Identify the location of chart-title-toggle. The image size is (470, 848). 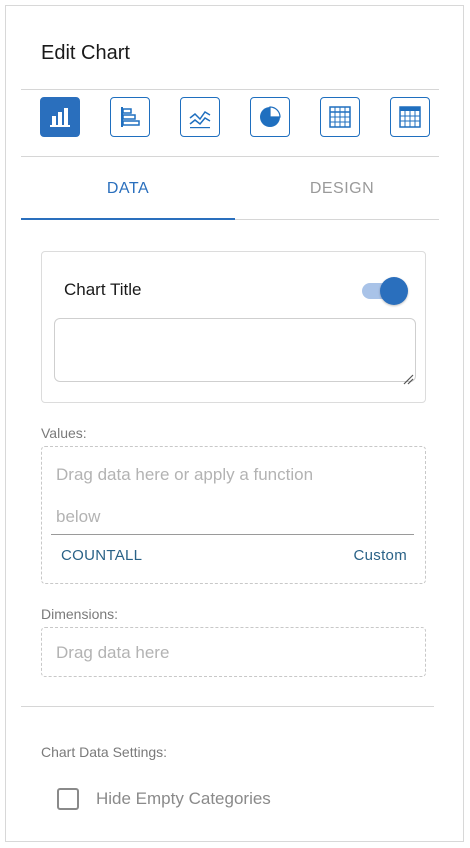
(386, 290).